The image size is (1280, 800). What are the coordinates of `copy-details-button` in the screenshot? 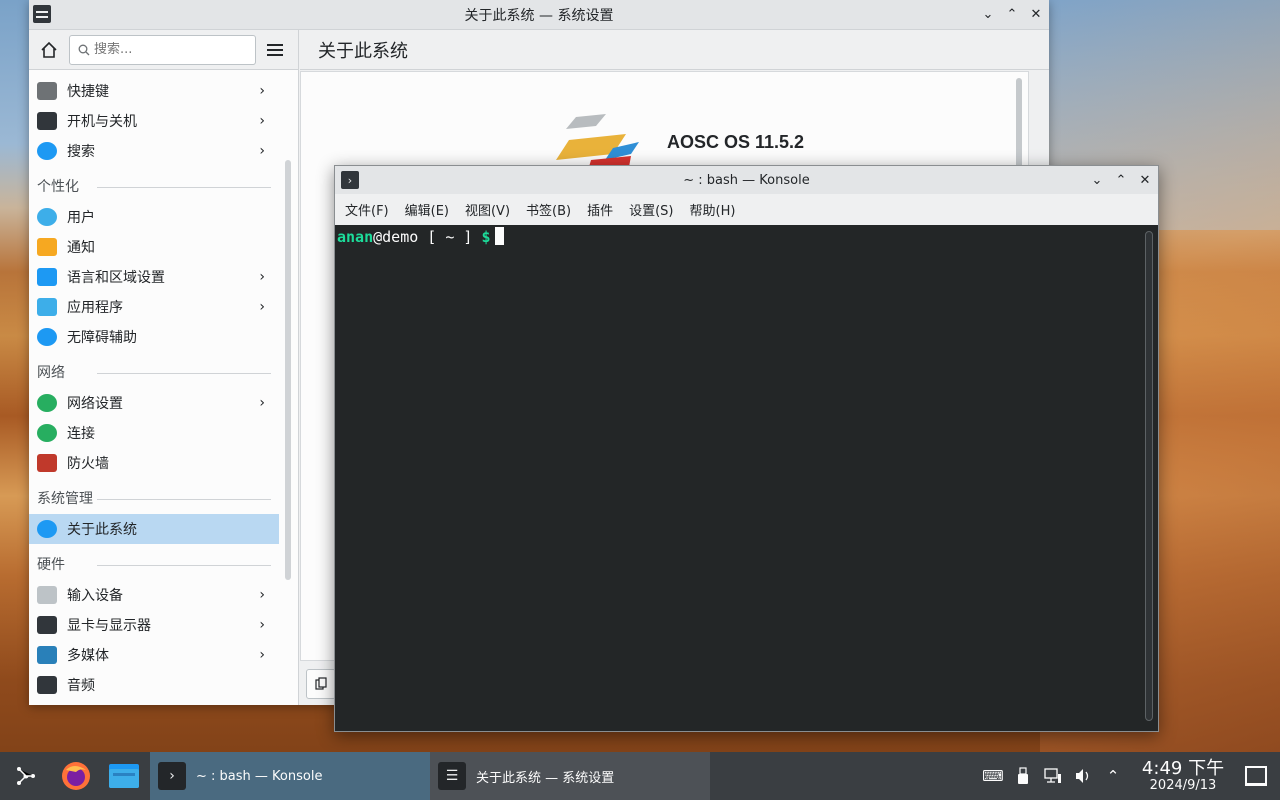 It's located at (321, 684).